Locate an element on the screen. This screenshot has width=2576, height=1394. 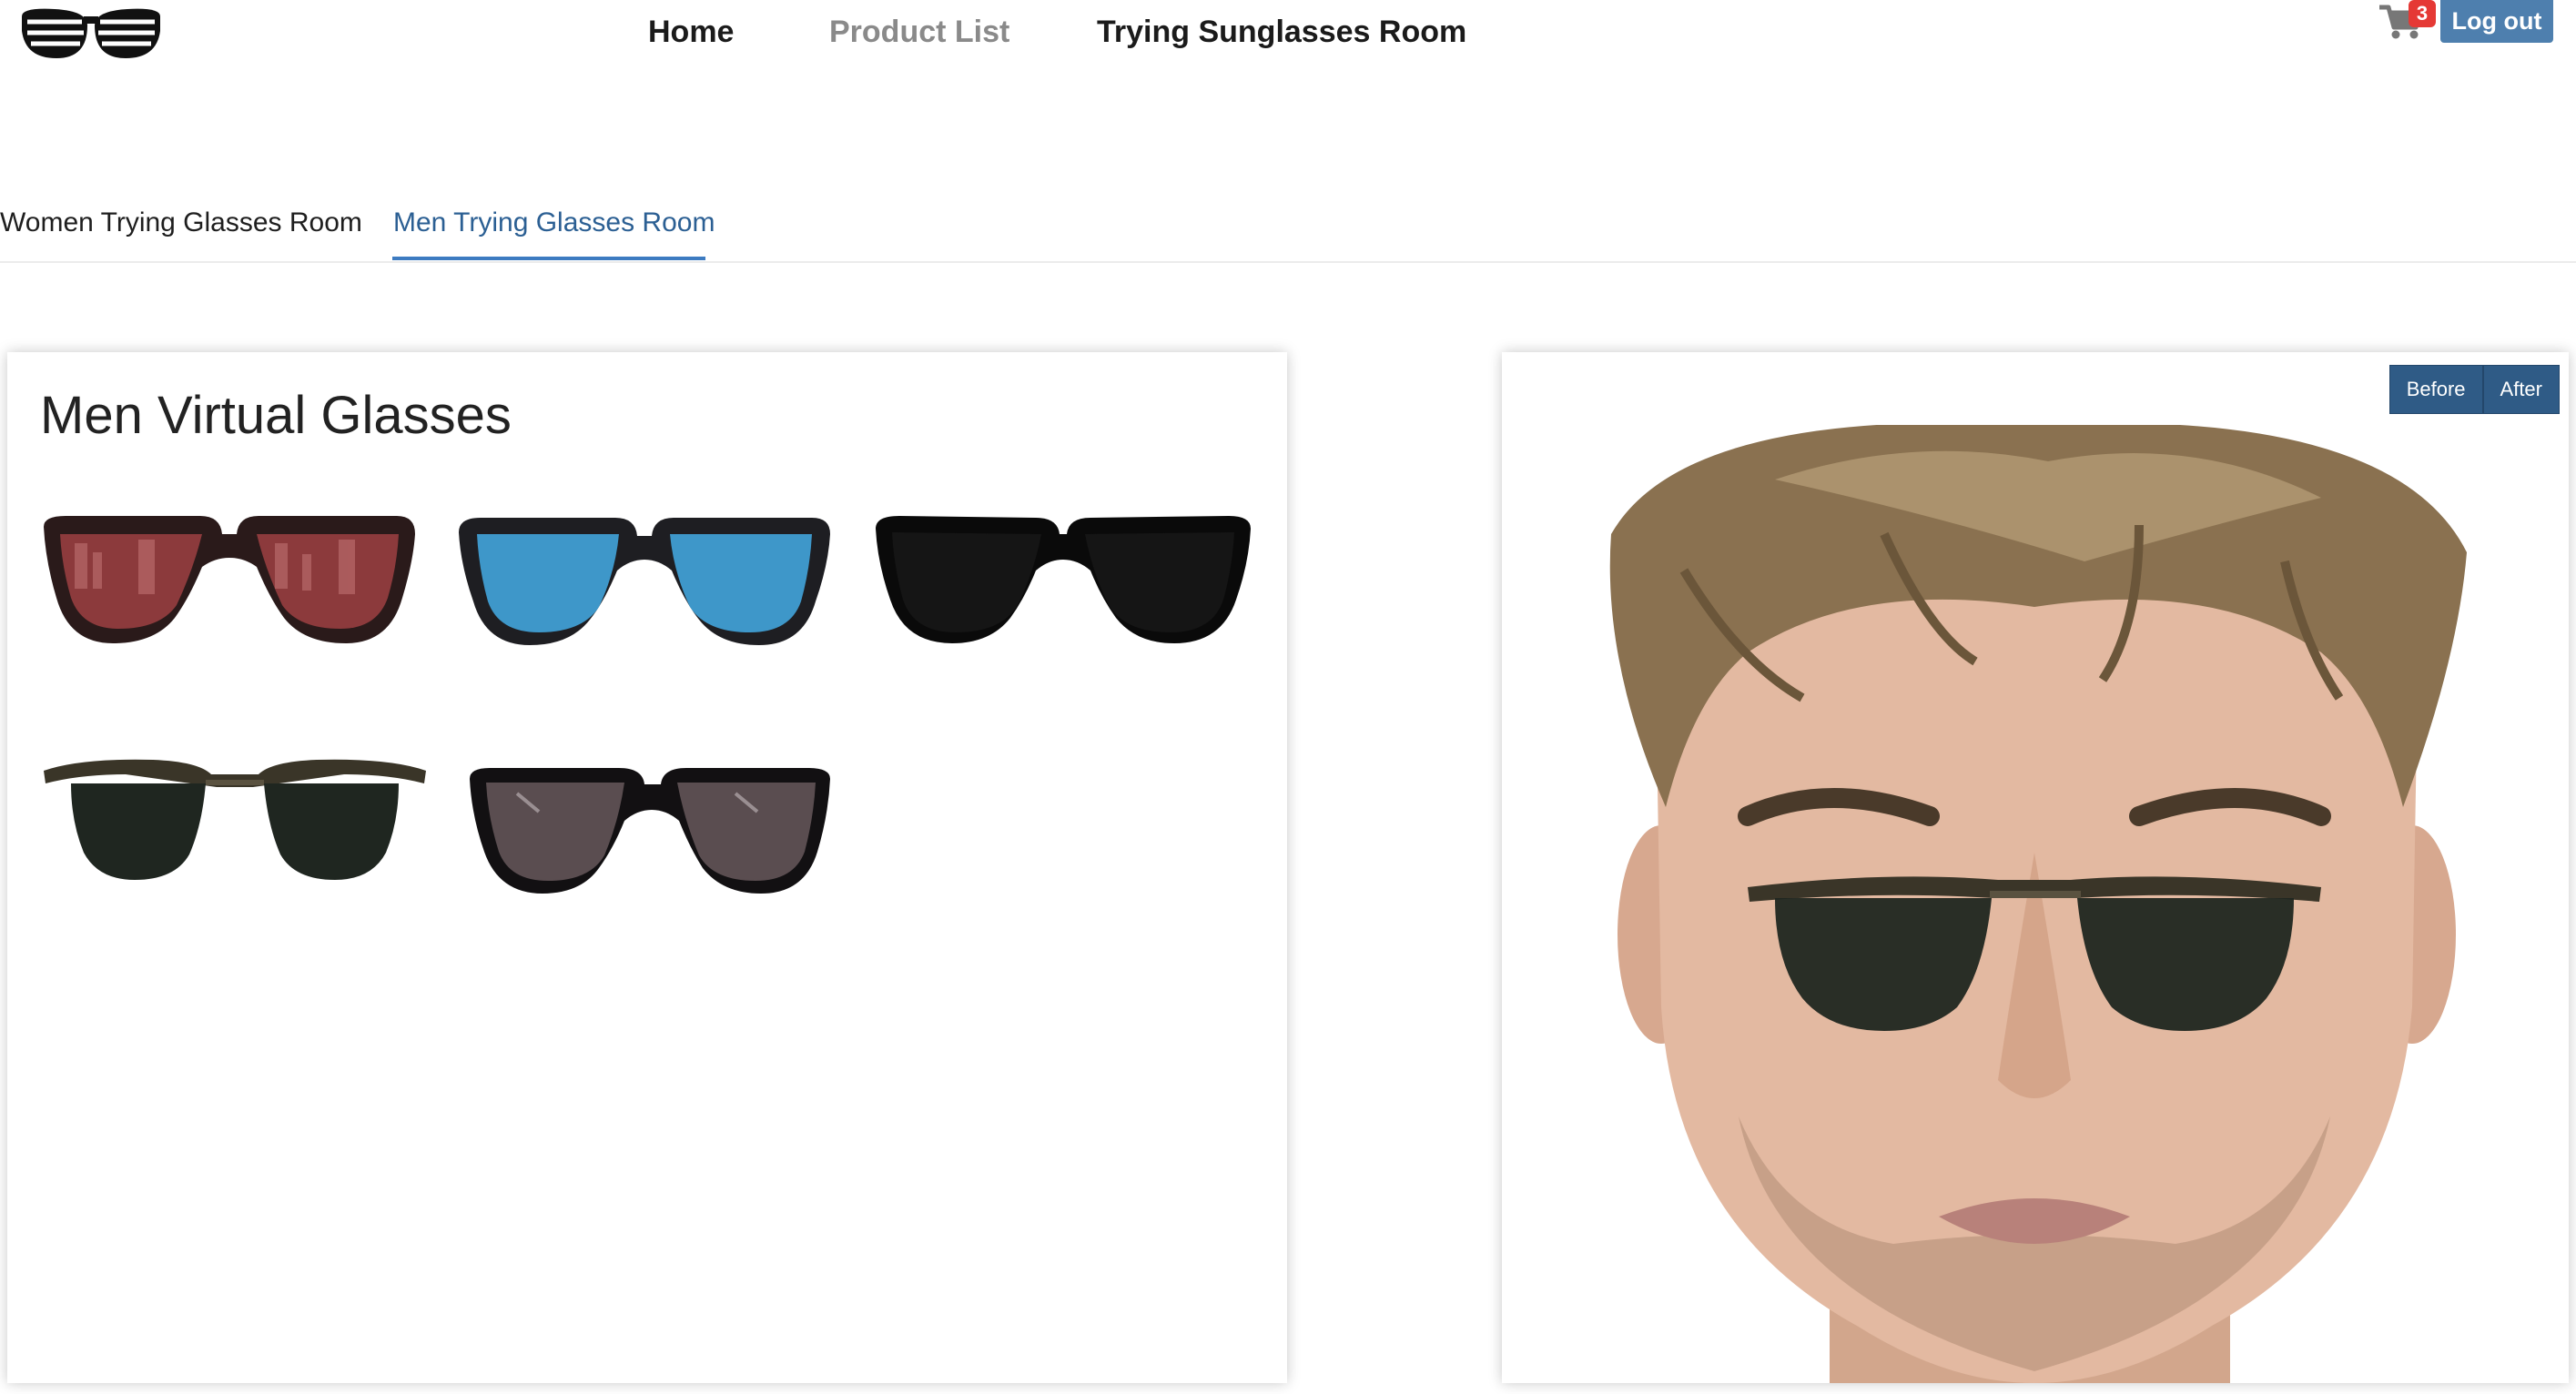
after-button: After is located at coordinates (2521, 389).